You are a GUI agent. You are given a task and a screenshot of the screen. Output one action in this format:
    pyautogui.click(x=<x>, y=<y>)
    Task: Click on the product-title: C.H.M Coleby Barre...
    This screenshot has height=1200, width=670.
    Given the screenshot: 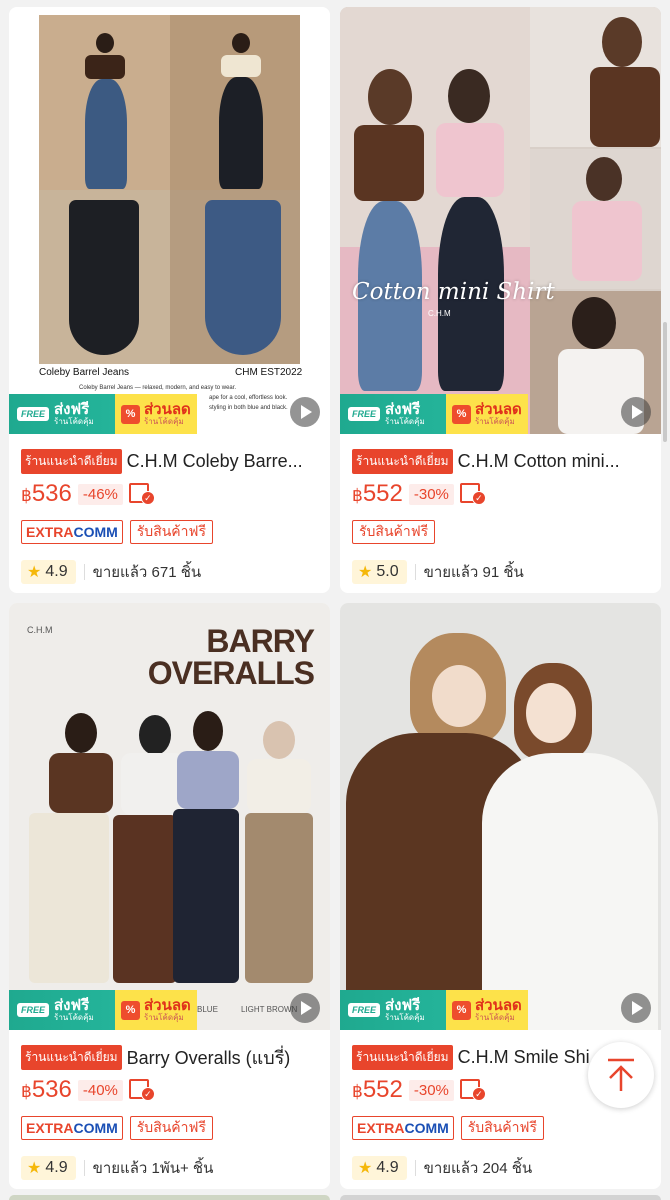 What is the action you would take?
    pyautogui.click(x=215, y=461)
    